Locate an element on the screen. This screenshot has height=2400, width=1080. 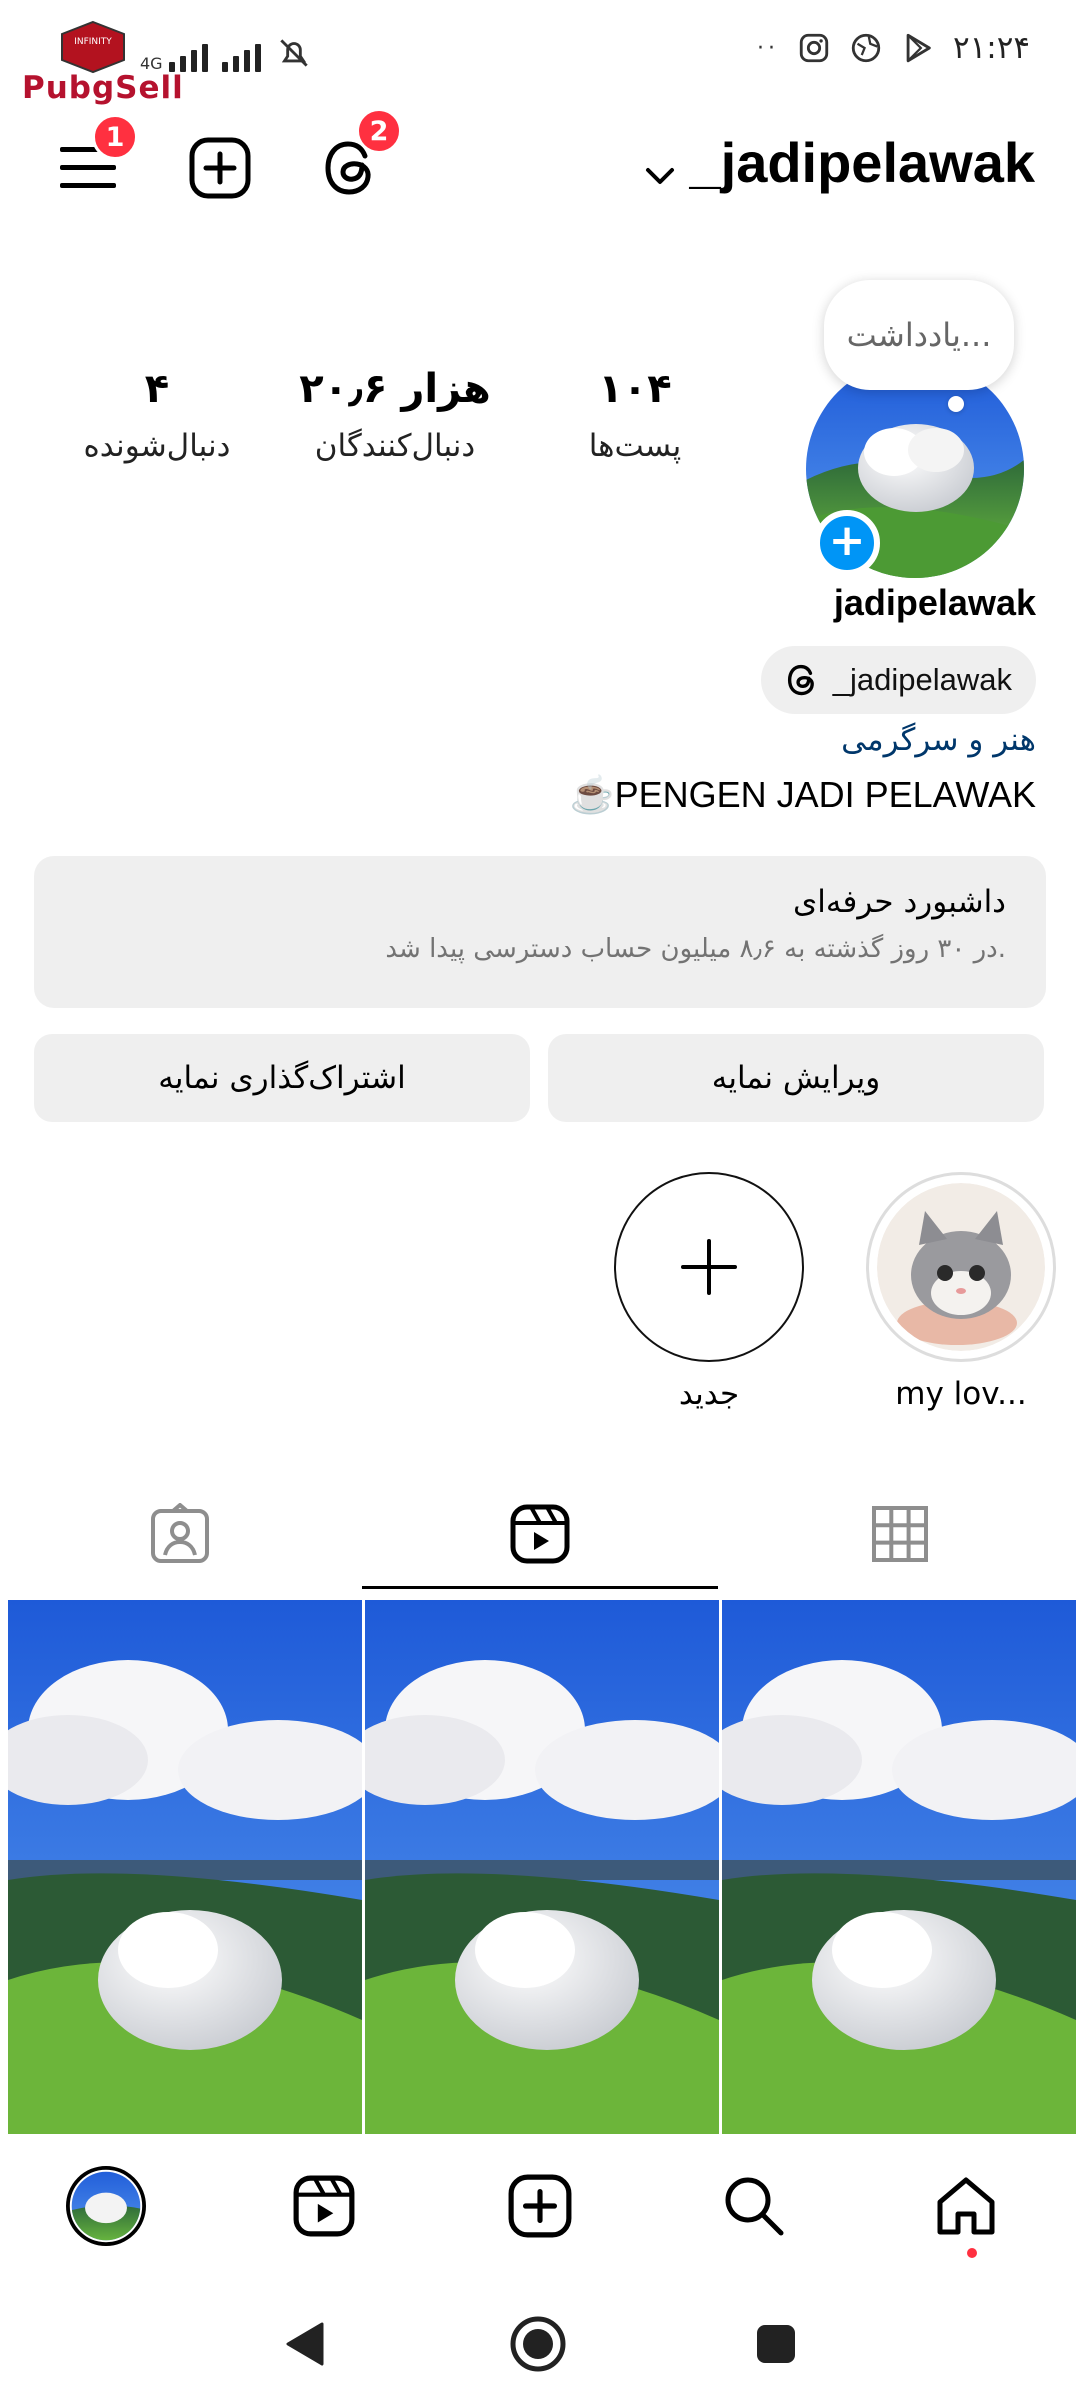
tab-tagged is located at coordinates (180, 1534).